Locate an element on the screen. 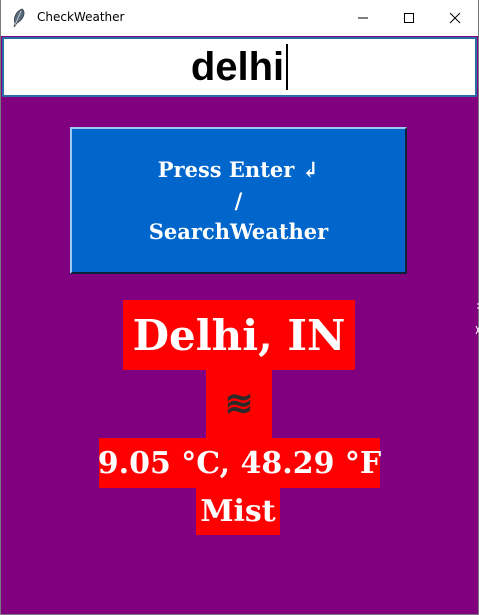 The width and height of the screenshot is (479, 615). search-button-line-1: Press Enter ↲ is located at coordinates (238, 169).